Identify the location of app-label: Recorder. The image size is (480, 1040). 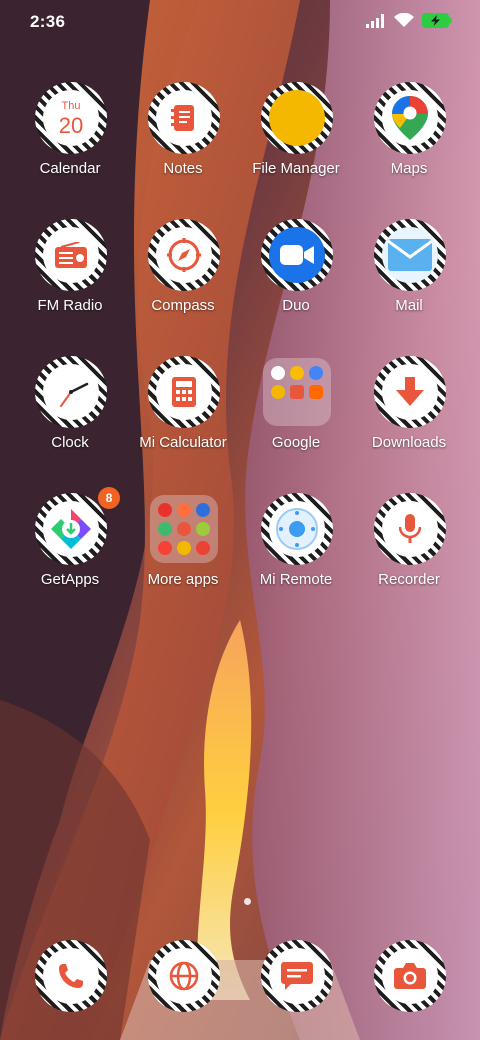
(409, 579).